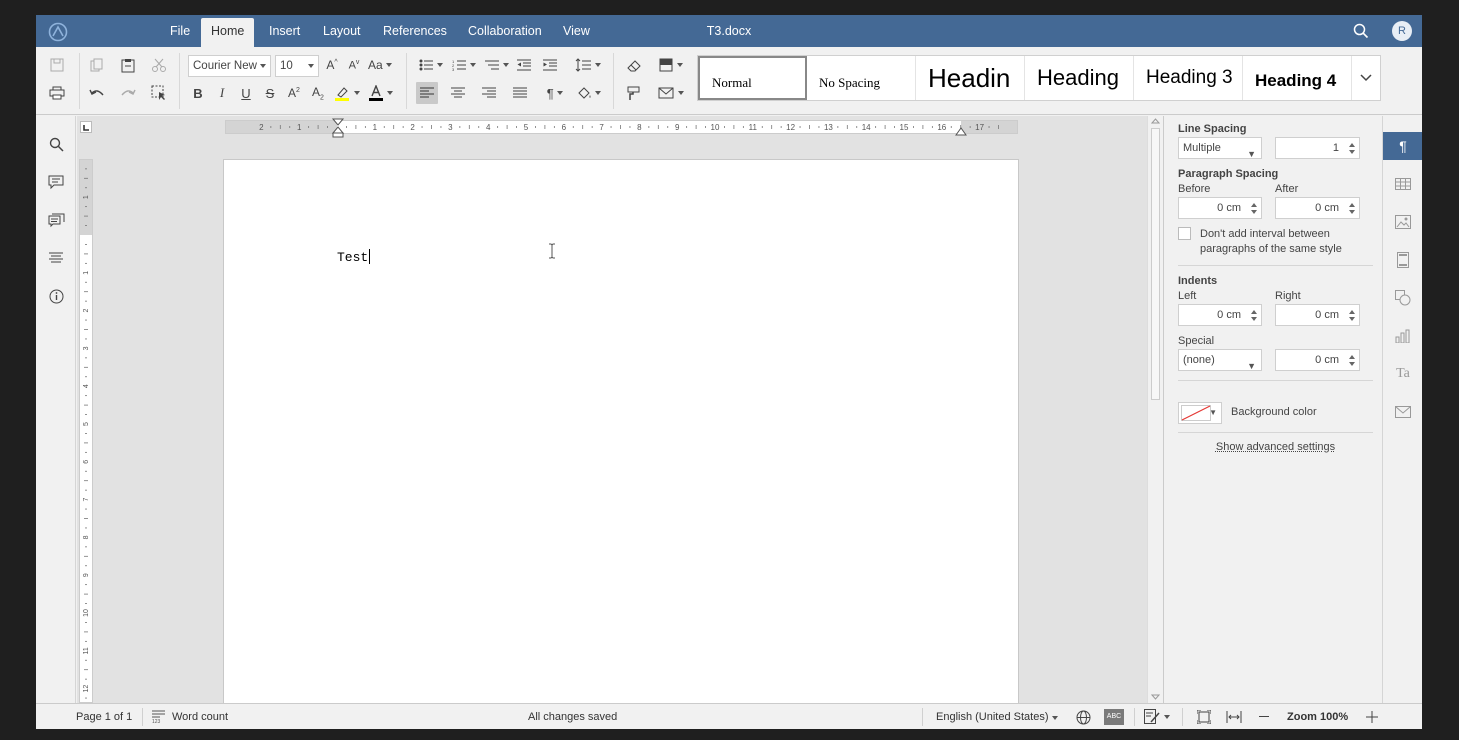  I want to click on sidebar-about-button, so click(56, 296).